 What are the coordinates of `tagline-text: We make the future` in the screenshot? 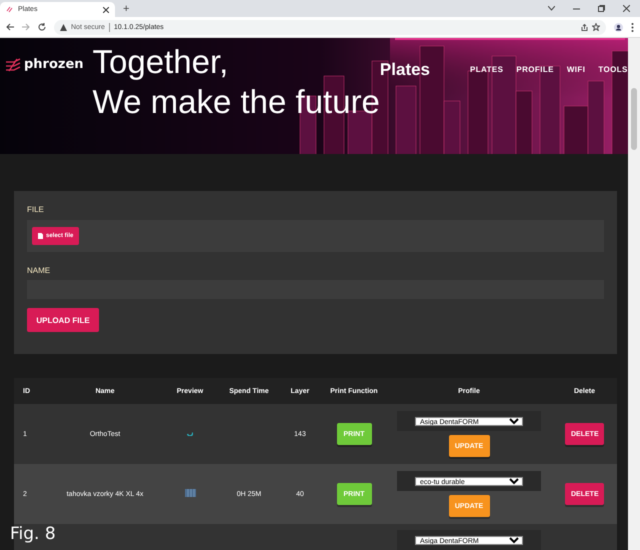 It's located at (236, 102).